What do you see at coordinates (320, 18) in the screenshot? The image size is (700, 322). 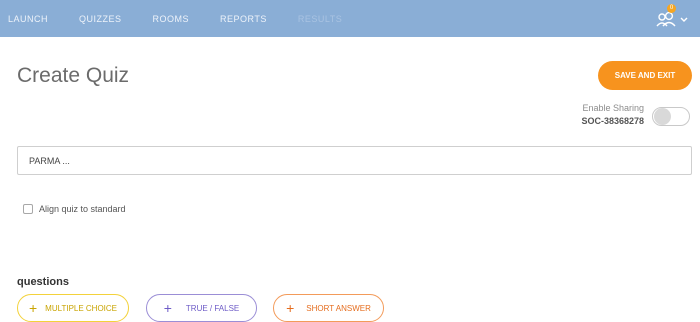 I see `nav-item-results: RESULTS` at bounding box center [320, 18].